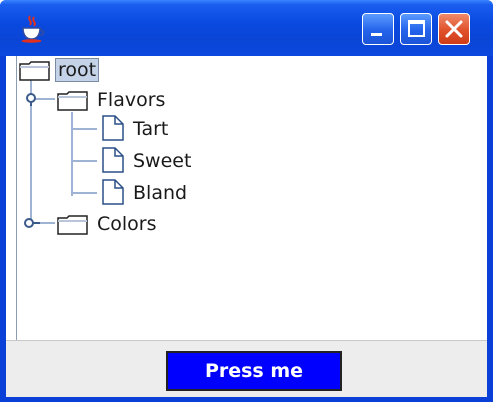  Describe the element at coordinates (131, 100) in the screenshot. I see `tree-node-label: Flavors` at that location.